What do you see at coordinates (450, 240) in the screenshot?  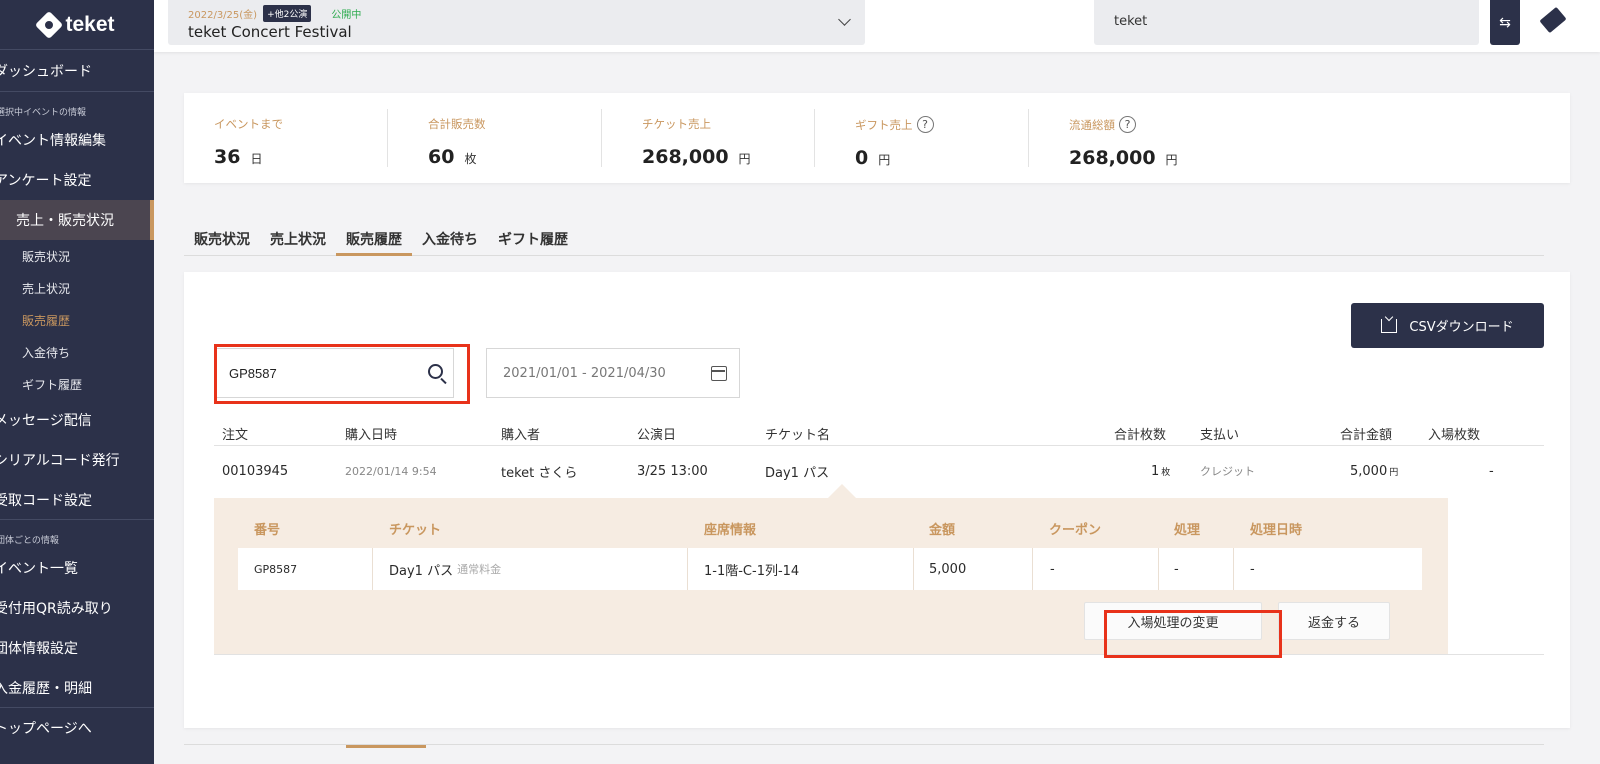 I see `tab-awaiting-payment: 入金待ち` at bounding box center [450, 240].